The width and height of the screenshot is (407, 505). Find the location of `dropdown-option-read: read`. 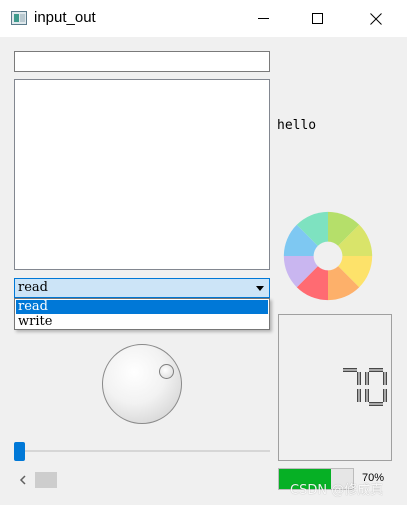

dropdown-option-read: read is located at coordinates (142, 307).